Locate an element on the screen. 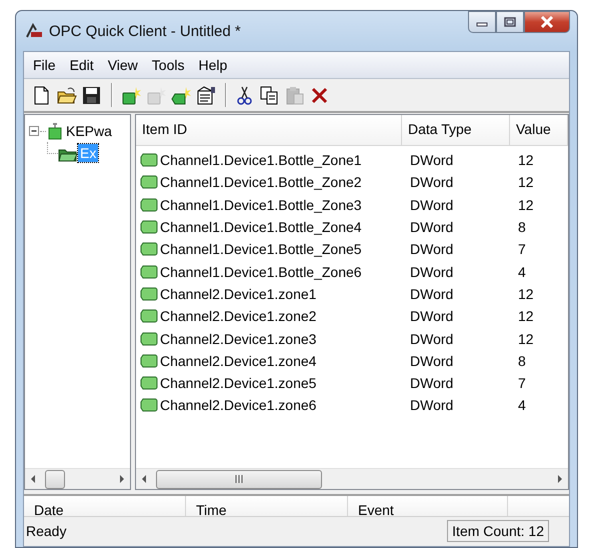  table-cell: Channel1.Device1.Bottle_Zone1 is located at coordinates (261, 160).